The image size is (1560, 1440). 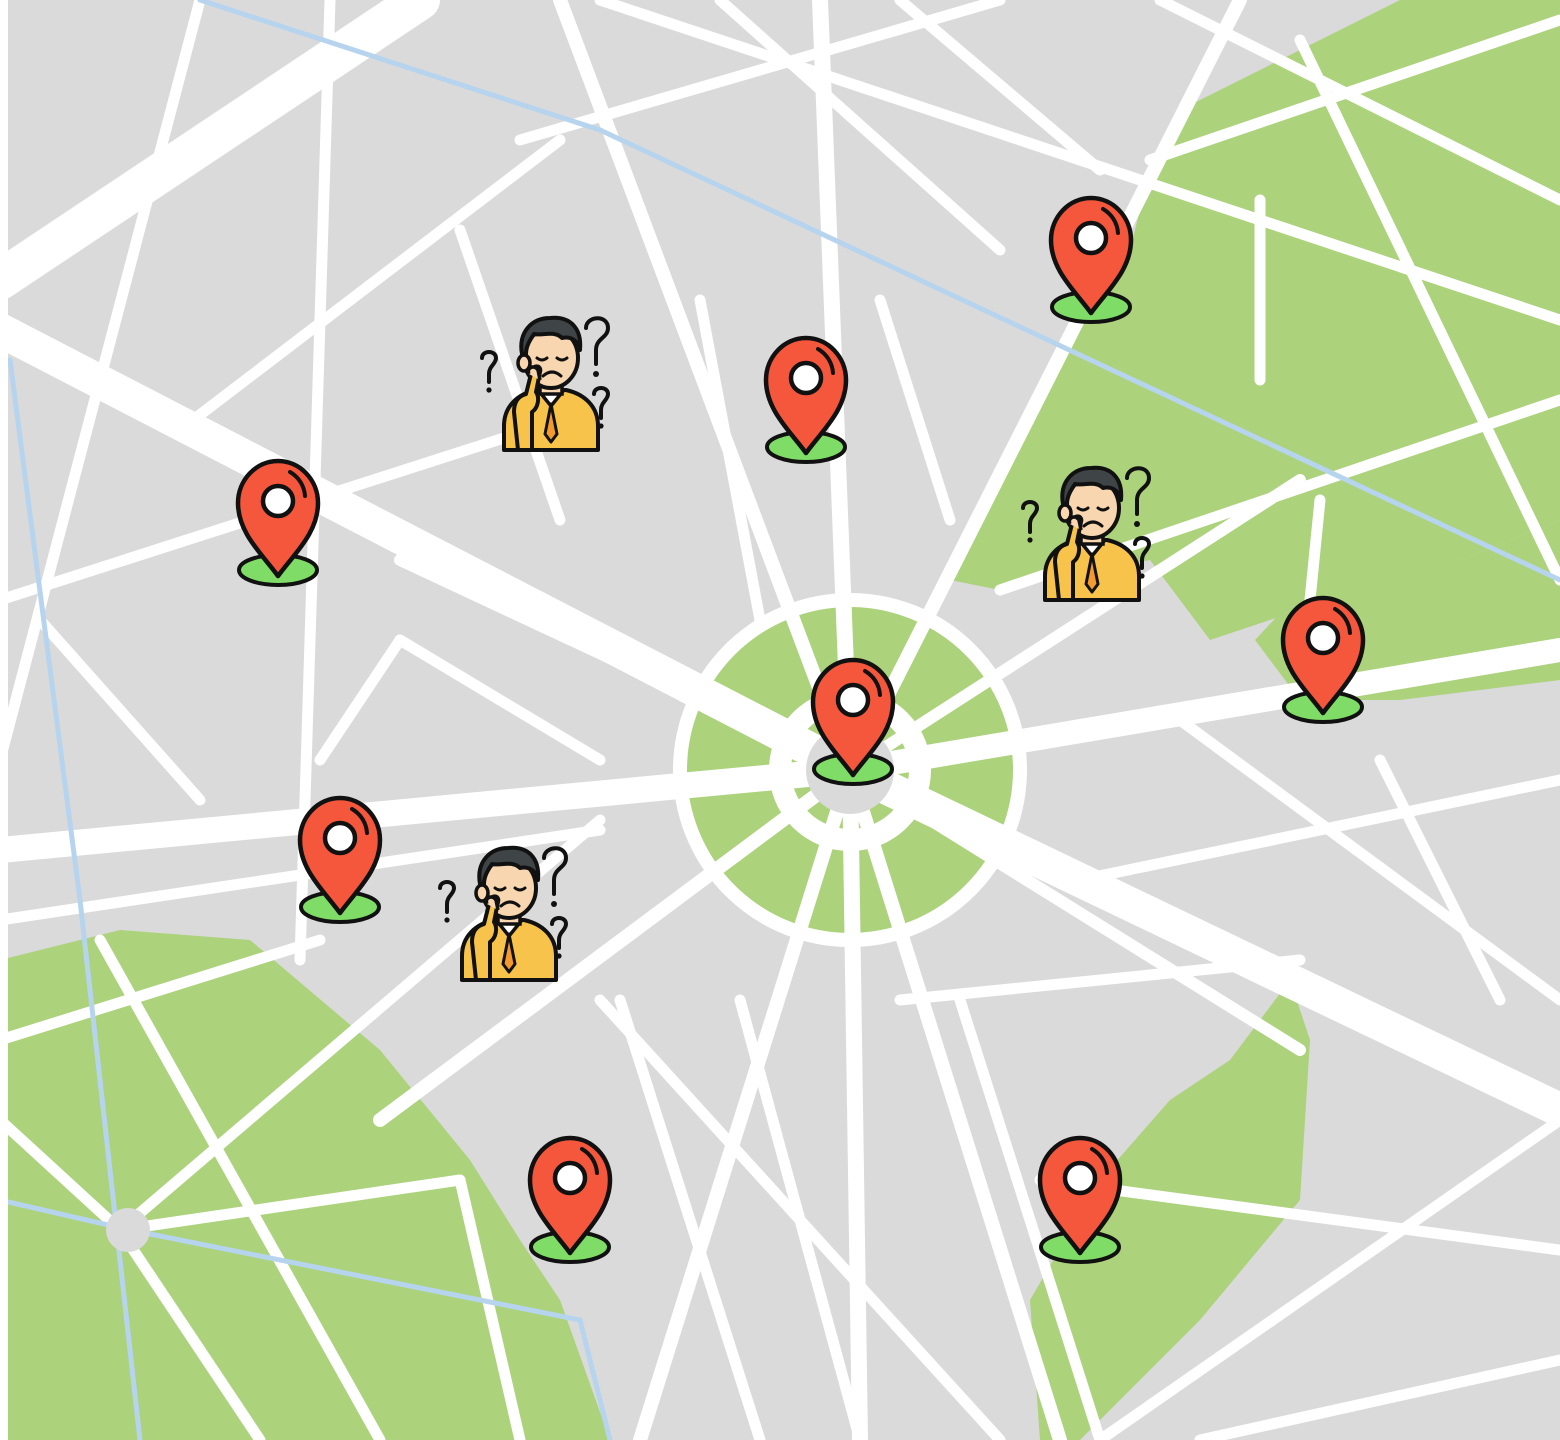 I want to click on left-border, so click(x=4, y=720).